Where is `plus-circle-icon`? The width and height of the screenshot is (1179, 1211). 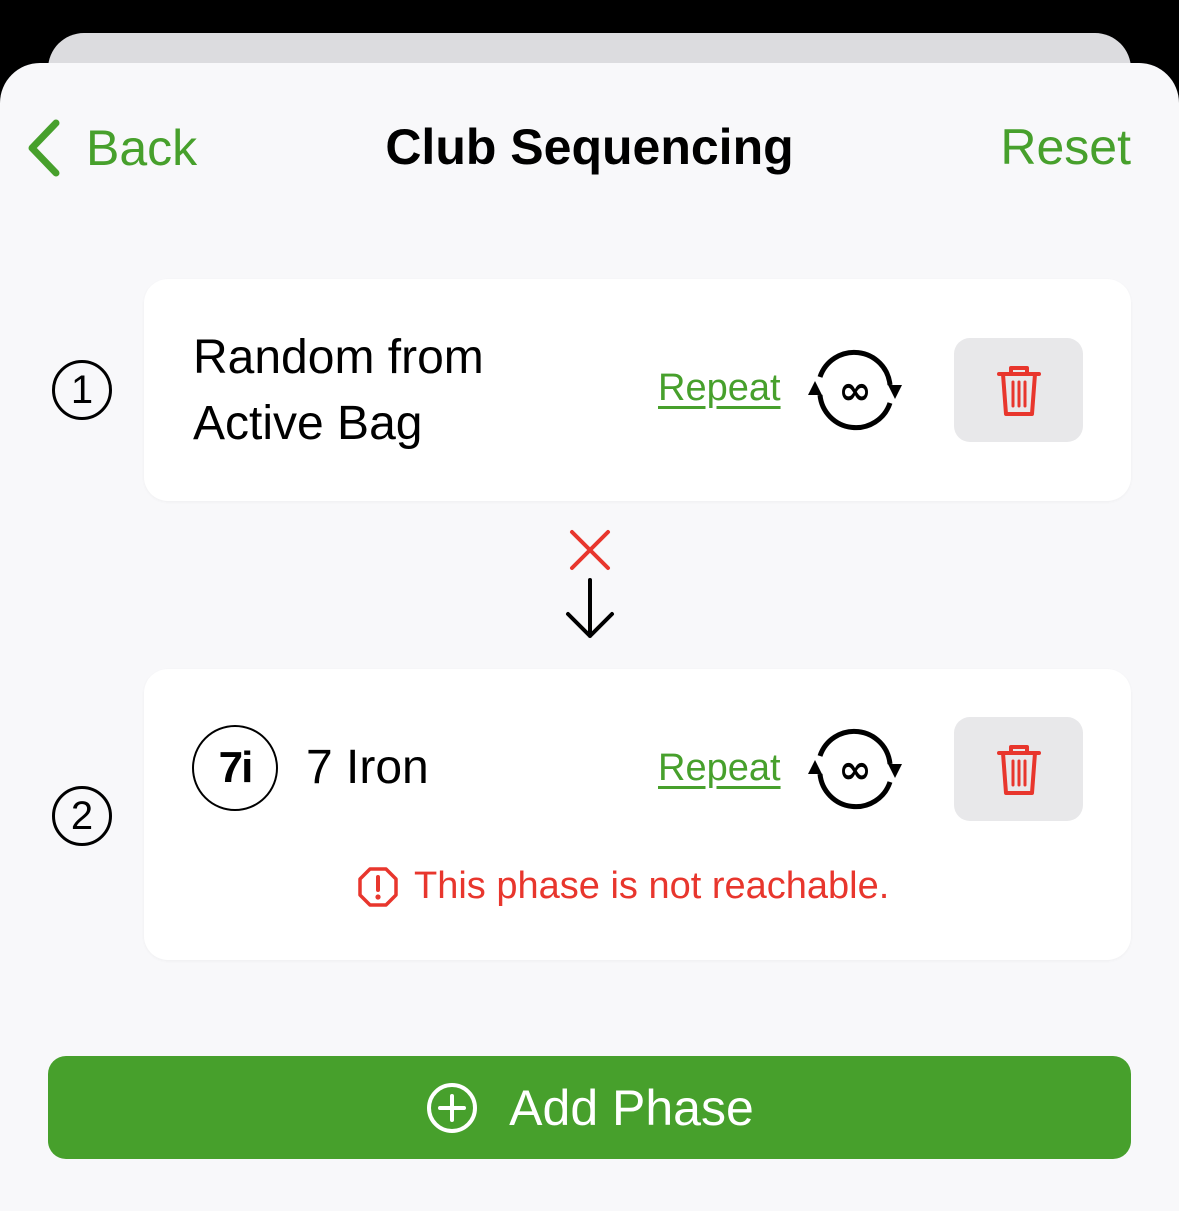
plus-circle-icon is located at coordinates (452, 1107).